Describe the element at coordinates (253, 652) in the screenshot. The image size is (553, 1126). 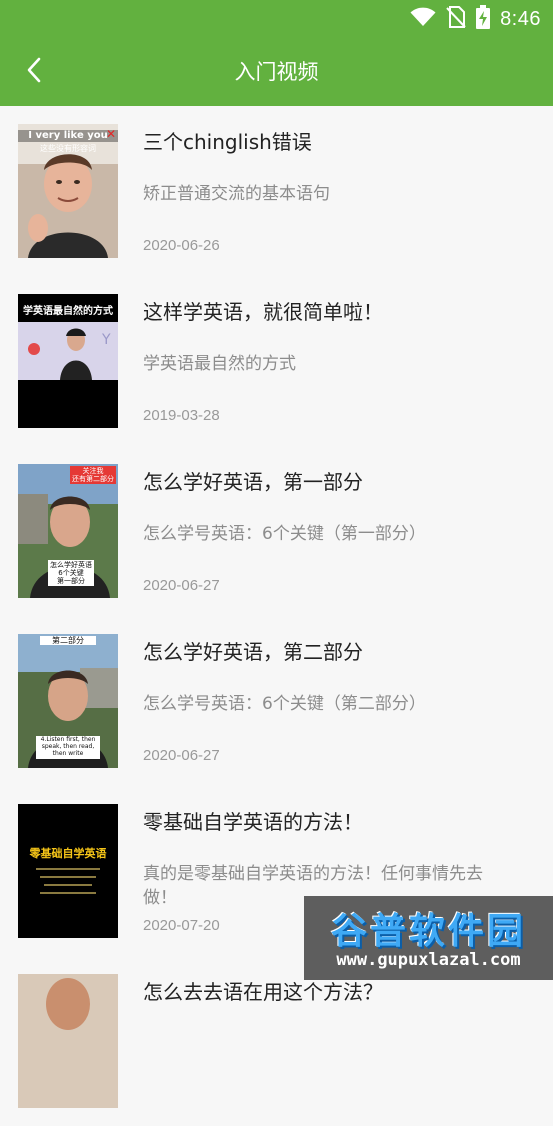
I see `video-title: 怎么学好英语，第二部分` at that location.